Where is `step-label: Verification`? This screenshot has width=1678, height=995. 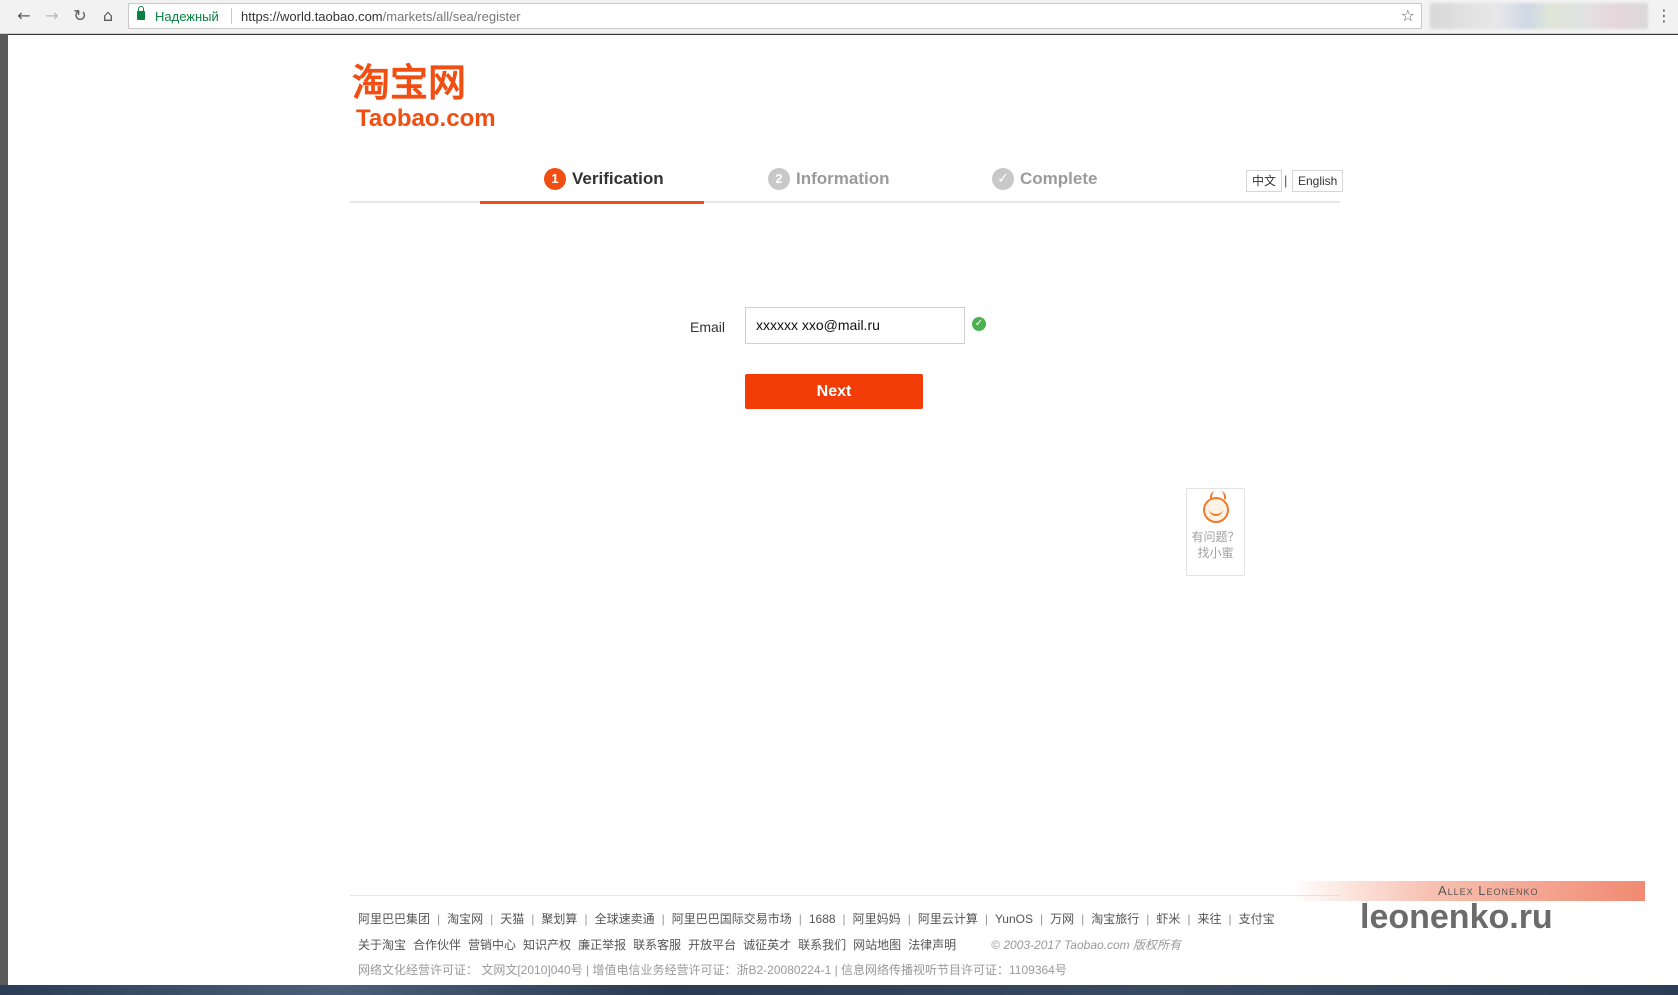
step-label: Verification is located at coordinates (618, 178).